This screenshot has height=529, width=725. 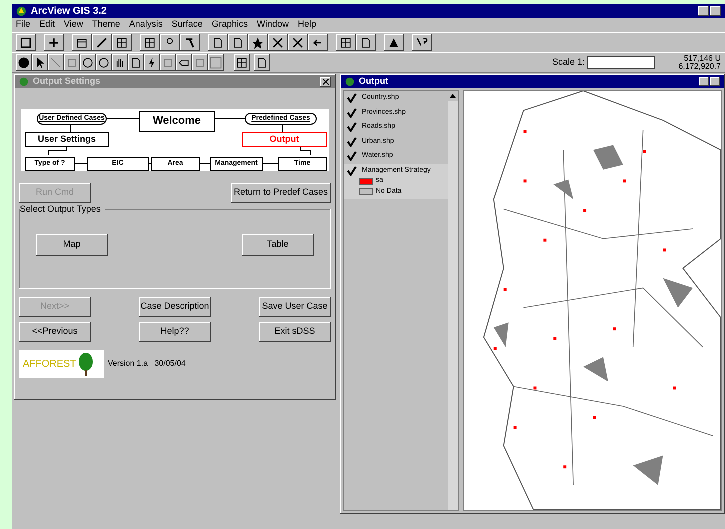 What do you see at coordinates (453, 96) in the screenshot?
I see `scroll-up-icon` at bounding box center [453, 96].